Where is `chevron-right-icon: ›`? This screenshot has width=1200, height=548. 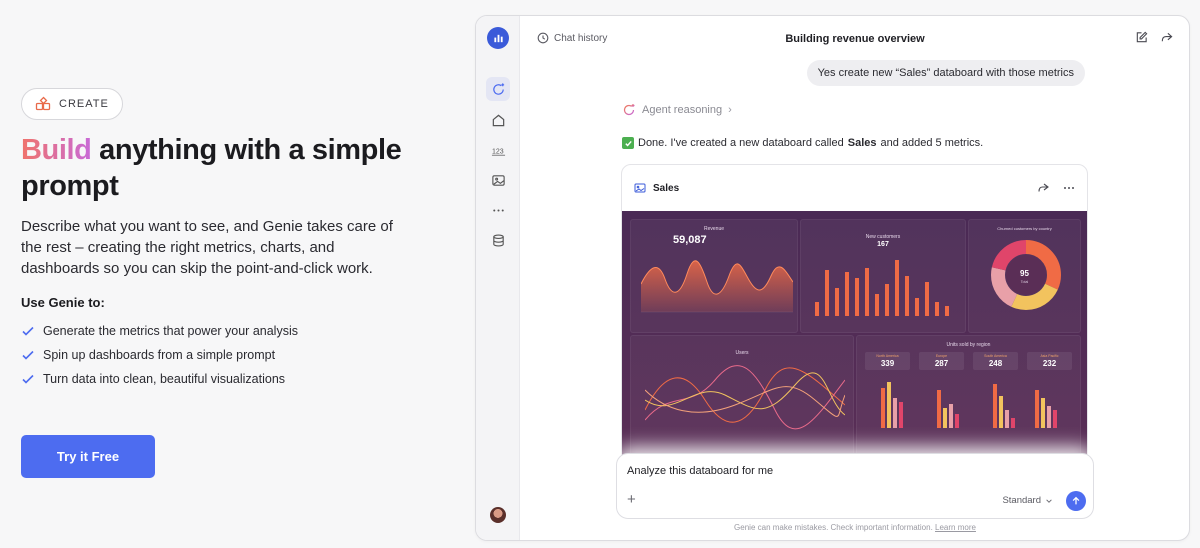
chevron-right-icon: › is located at coordinates (730, 110).